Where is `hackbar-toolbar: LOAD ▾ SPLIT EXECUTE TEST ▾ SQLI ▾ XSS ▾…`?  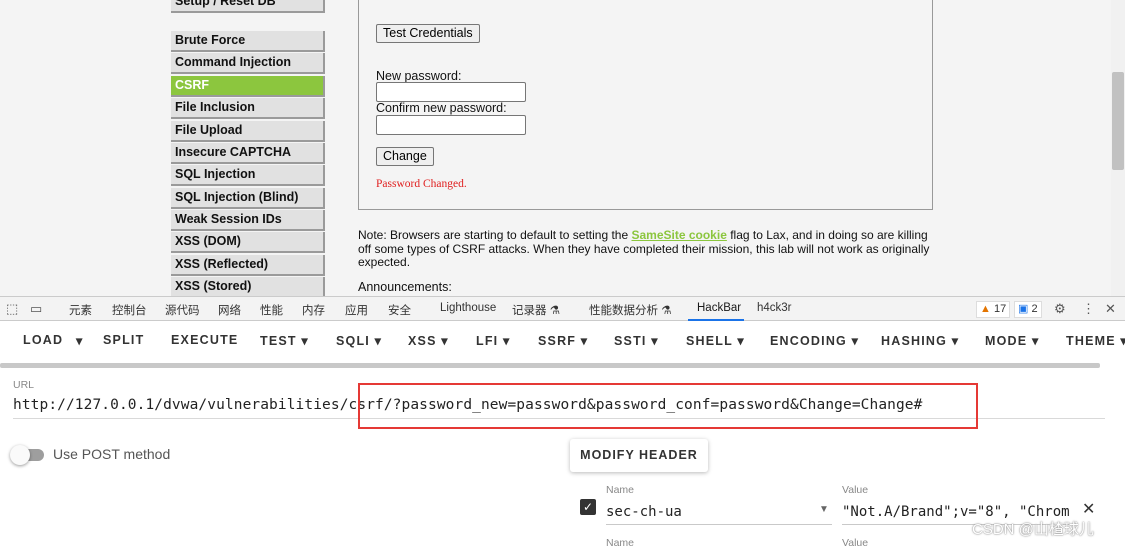 hackbar-toolbar: LOAD ▾ SPLIT EXECUTE TEST ▾ SQLI ▾ XSS ▾… is located at coordinates (562, 342).